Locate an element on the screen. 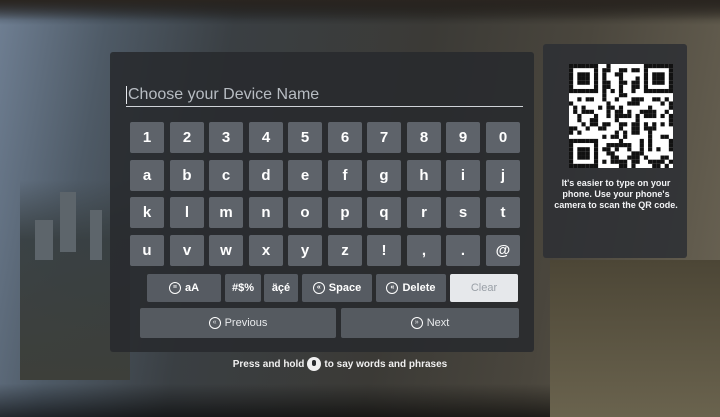 This screenshot has width=720, height=417. key: n is located at coordinates (266, 212).